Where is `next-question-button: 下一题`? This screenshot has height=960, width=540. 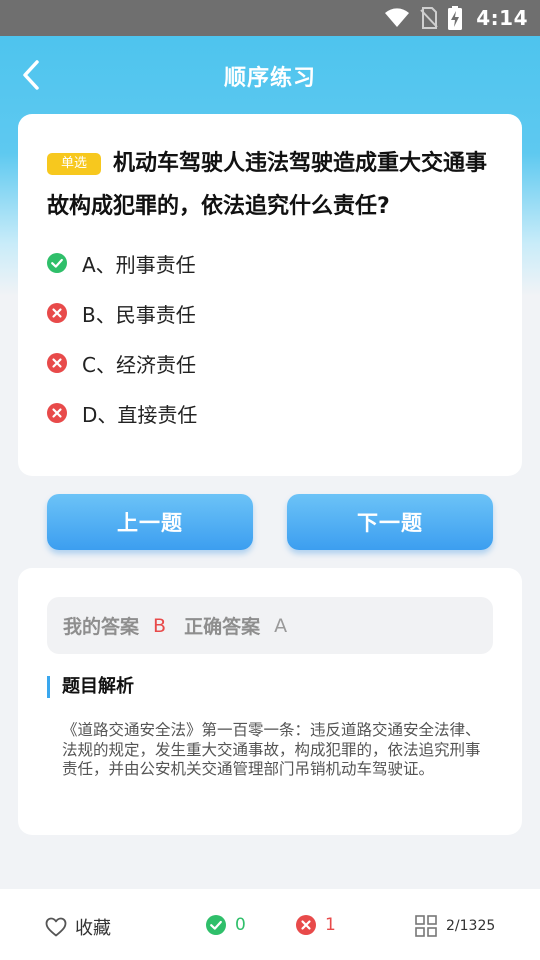
next-question-button: 下一题 is located at coordinates (390, 522).